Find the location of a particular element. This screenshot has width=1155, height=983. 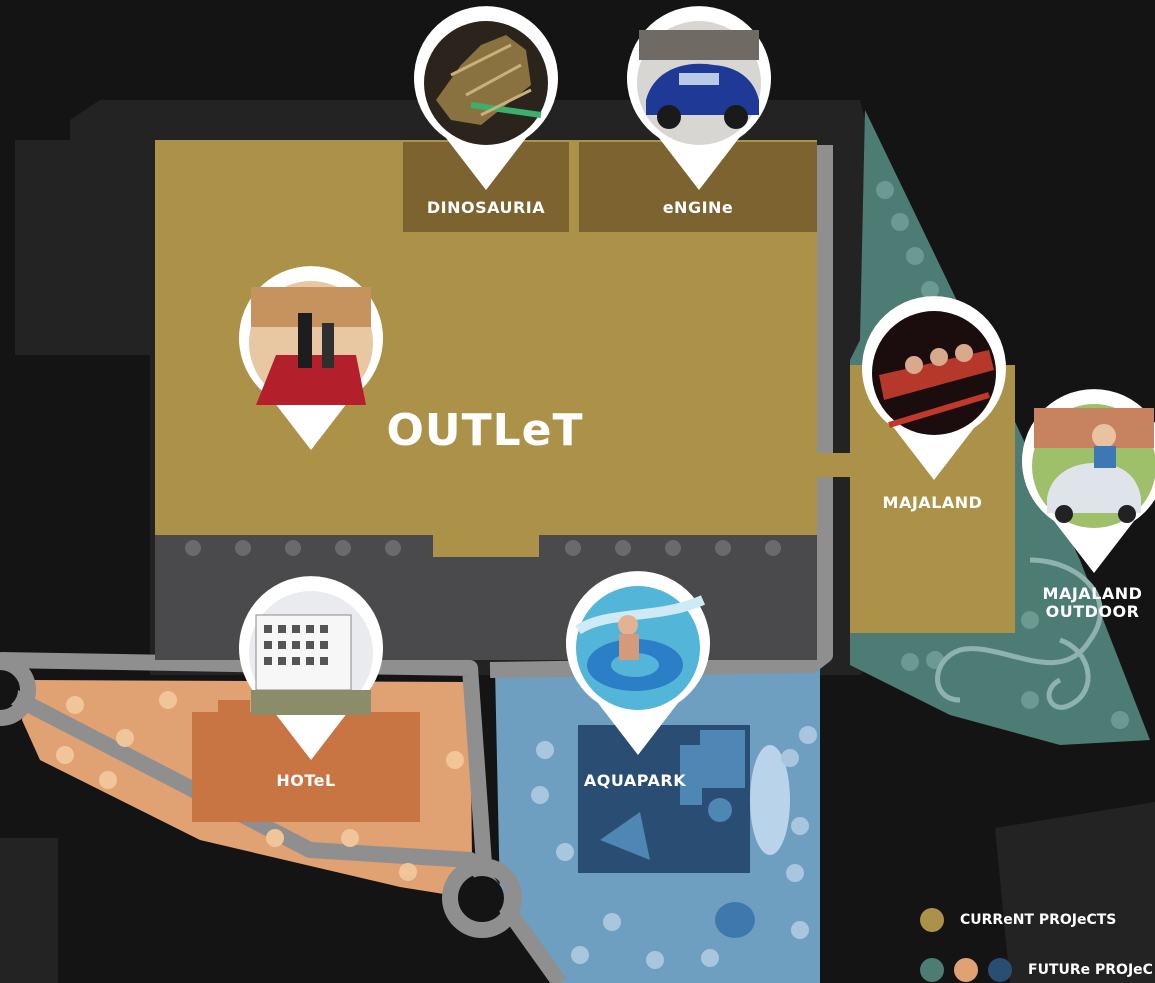

pin-aquapark is located at coordinates (637, 665).